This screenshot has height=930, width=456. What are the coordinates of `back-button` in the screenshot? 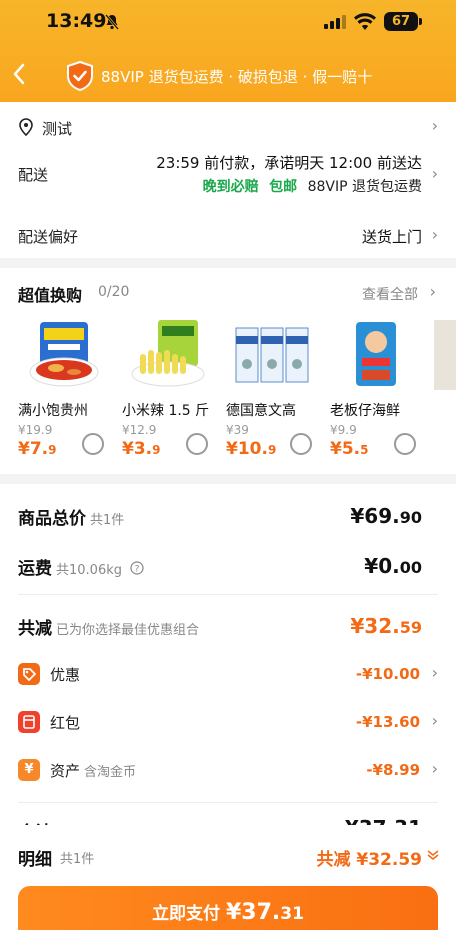 It's located at (23, 75).